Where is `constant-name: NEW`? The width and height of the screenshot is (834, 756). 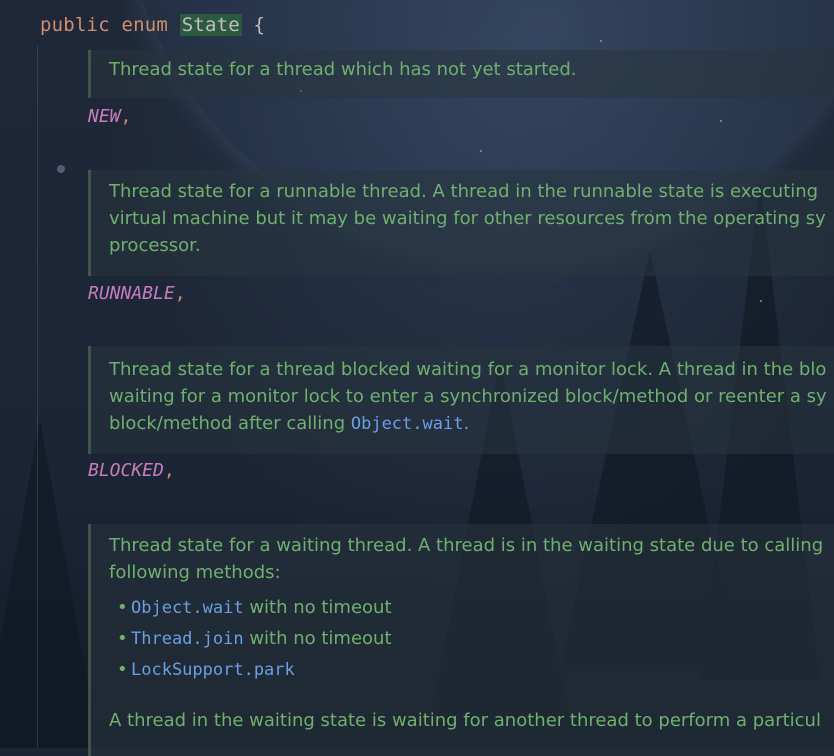 constant-name: NEW is located at coordinates (104, 116).